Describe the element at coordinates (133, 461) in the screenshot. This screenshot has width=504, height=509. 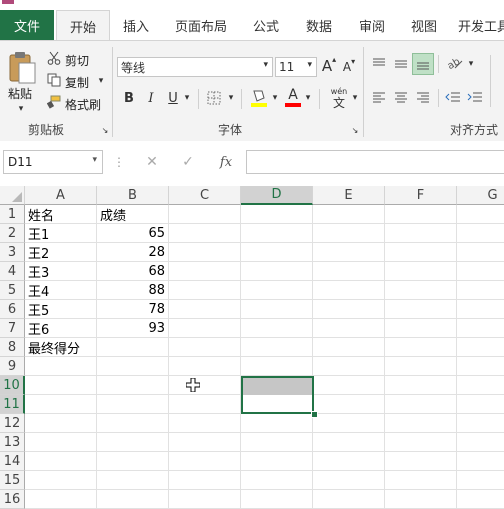
I see `cell-b14` at that location.